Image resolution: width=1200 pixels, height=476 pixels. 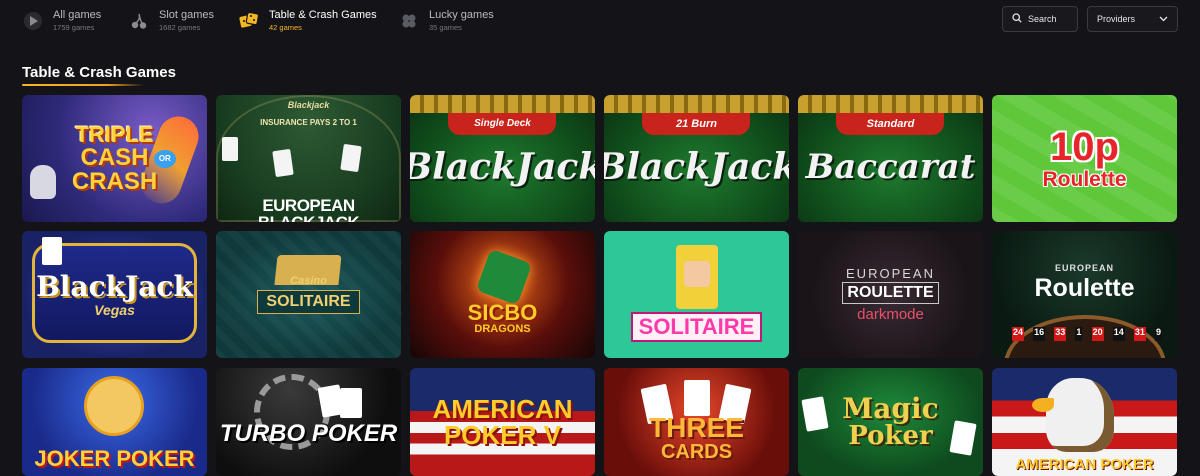 I want to click on game-title: SOLITAIRE, so click(x=696, y=326).